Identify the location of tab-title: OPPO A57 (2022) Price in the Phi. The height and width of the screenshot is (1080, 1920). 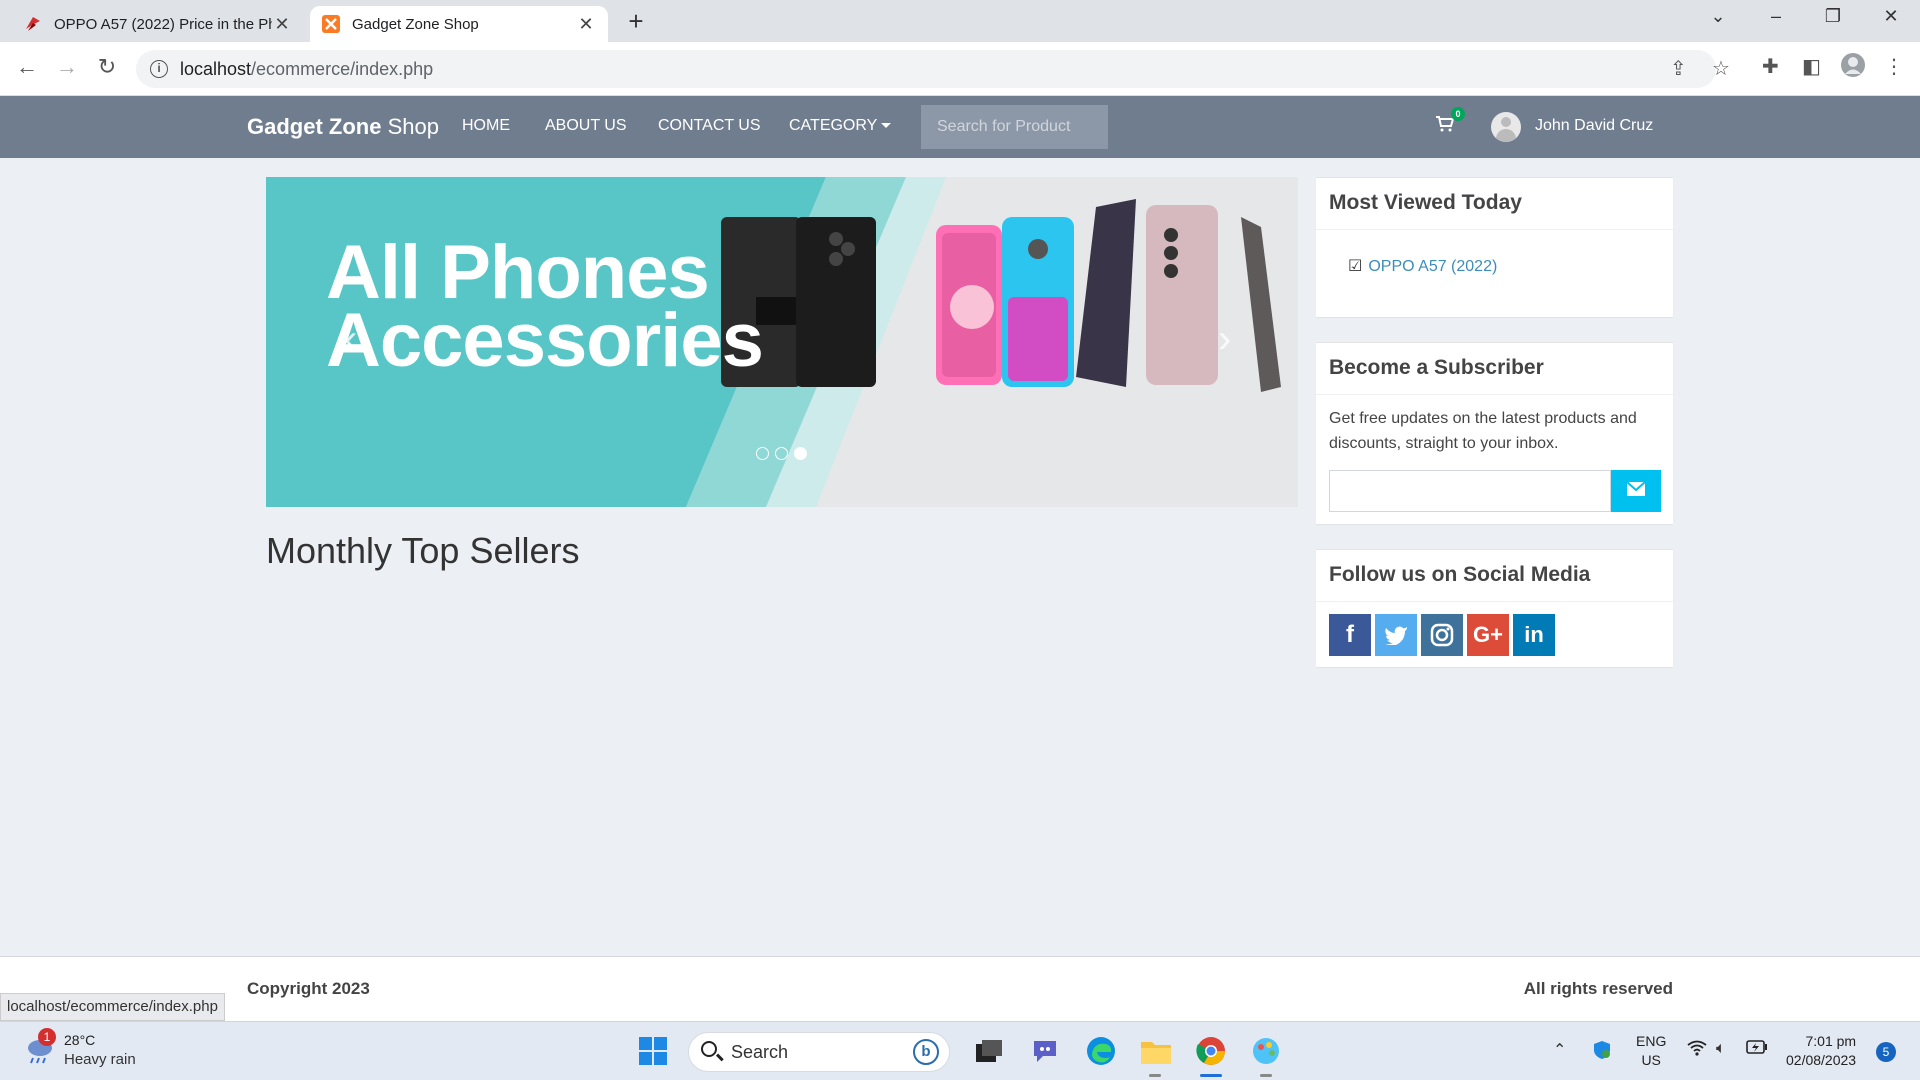
(163, 24).